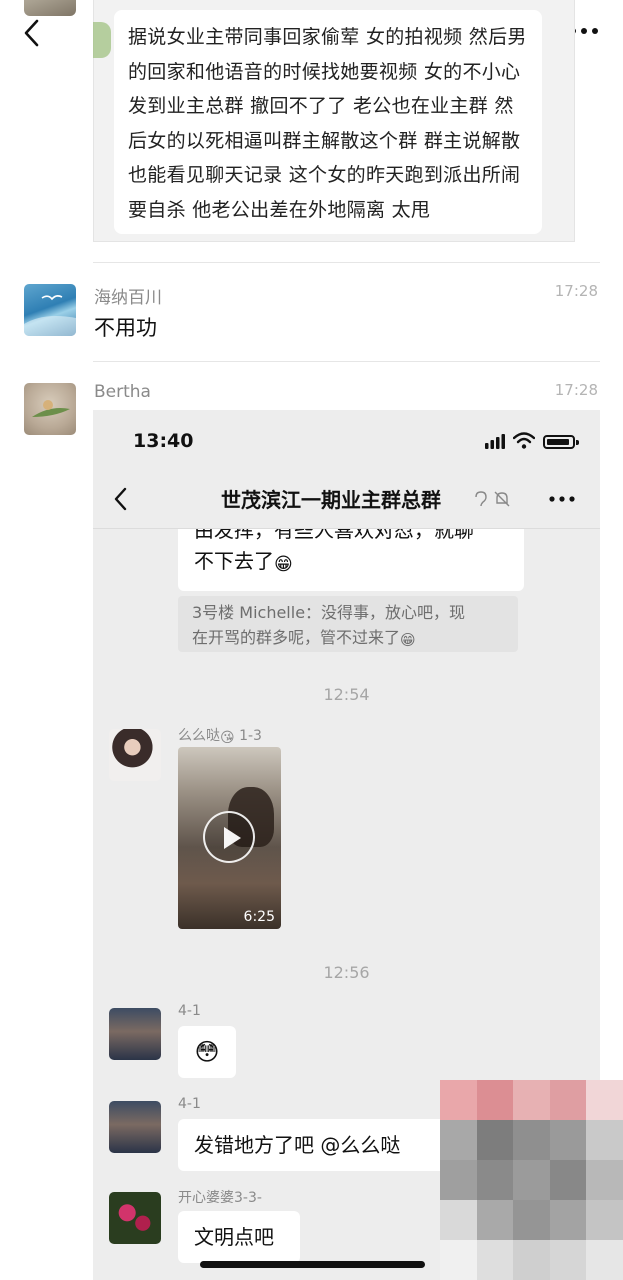 Image resolution: width=623 pixels, height=1280 pixels. Describe the element at coordinates (495, 441) in the screenshot. I see `signal-icon` at that location.